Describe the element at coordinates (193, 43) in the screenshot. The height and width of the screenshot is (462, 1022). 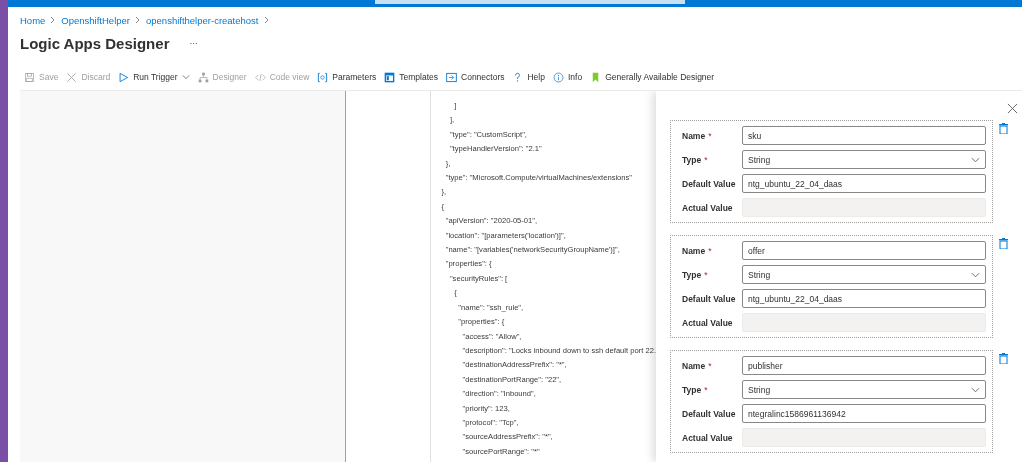
I see `more-button: ···` at that location.